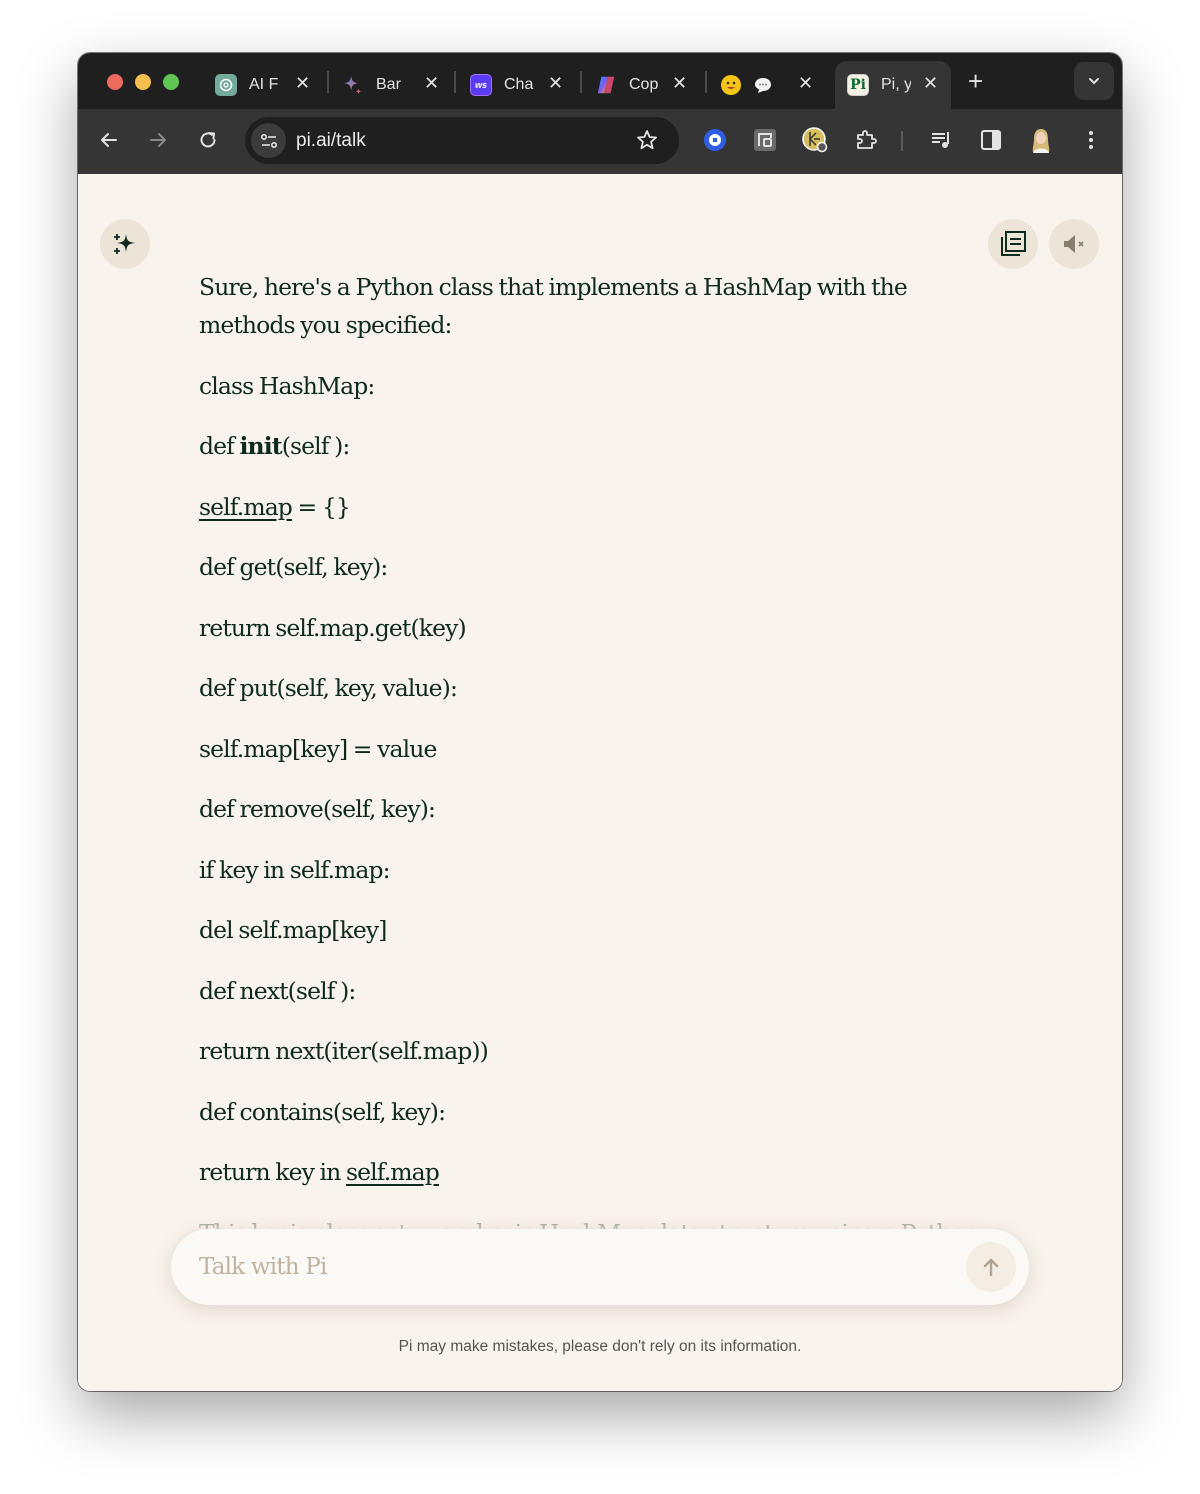 The height and width of the screenshot is (1494, 1200). I want to click on tab-smiley-chat: ✕, so click(775, 85).